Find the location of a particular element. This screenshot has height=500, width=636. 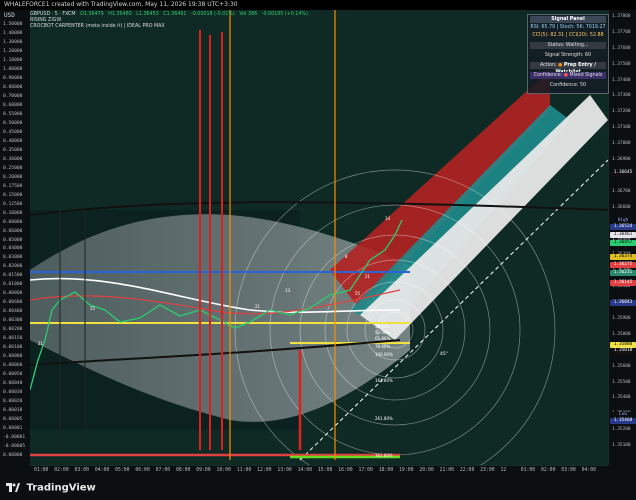

right-axis-tick: 1.35800 is located at coordinates (621, 334).